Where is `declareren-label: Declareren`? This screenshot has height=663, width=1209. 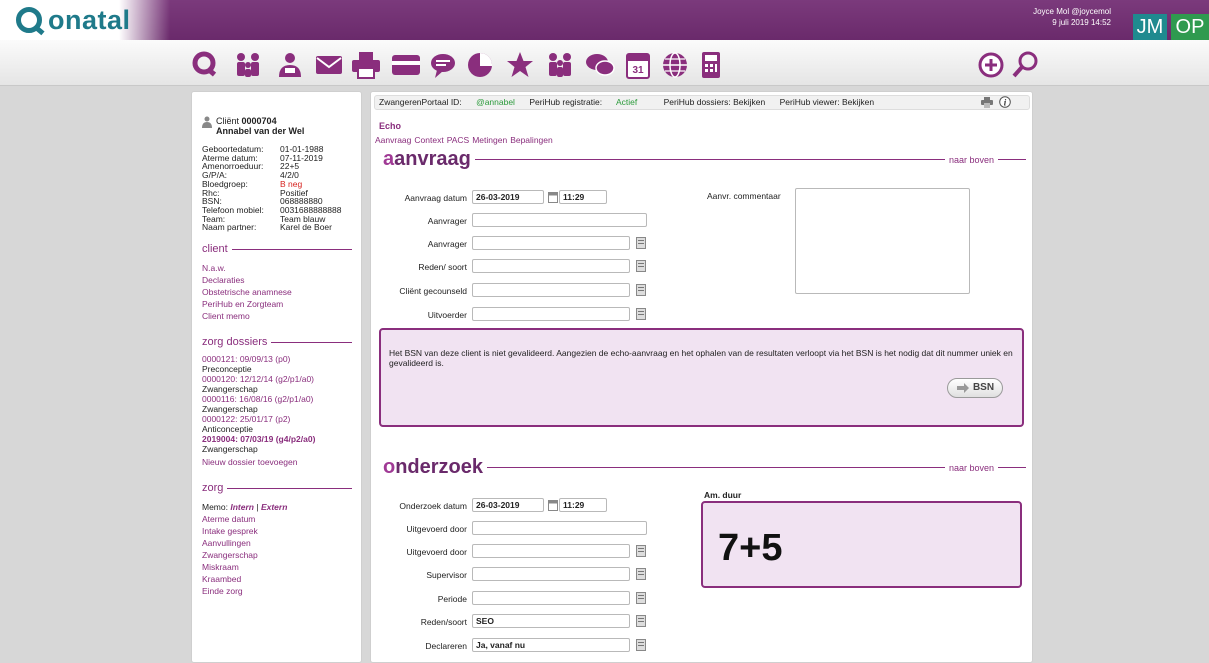
declareren-label: Declareren is located at coordinates (446, 646).